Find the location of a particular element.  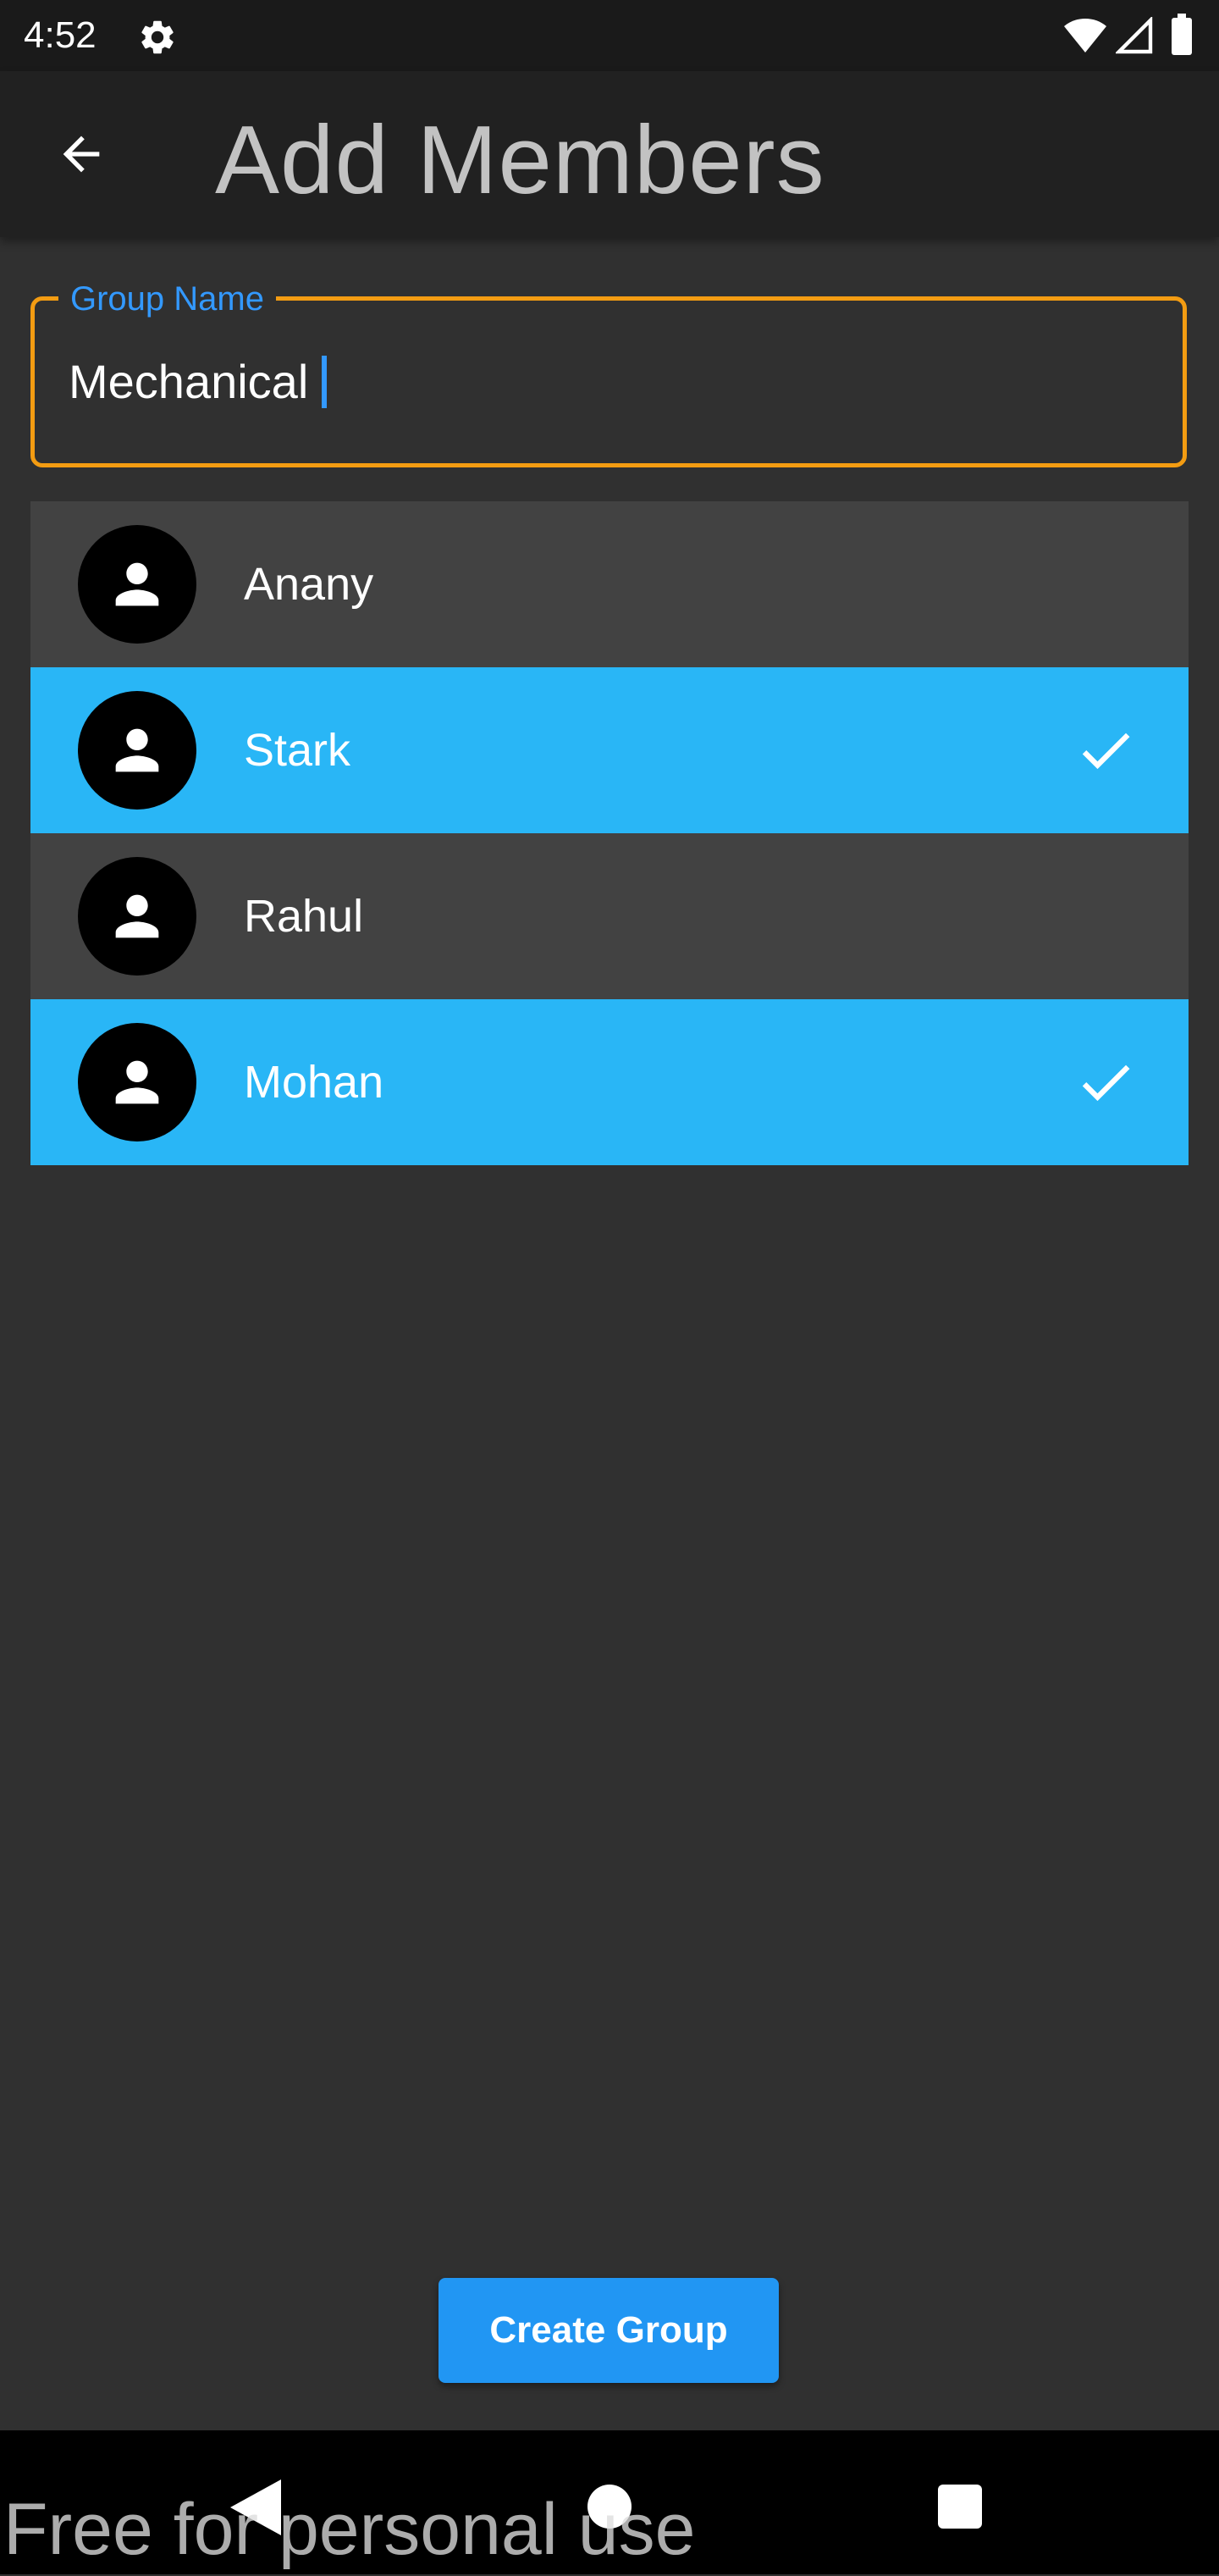

watermark: Free for personal use is located at coordinates (349, 2530).